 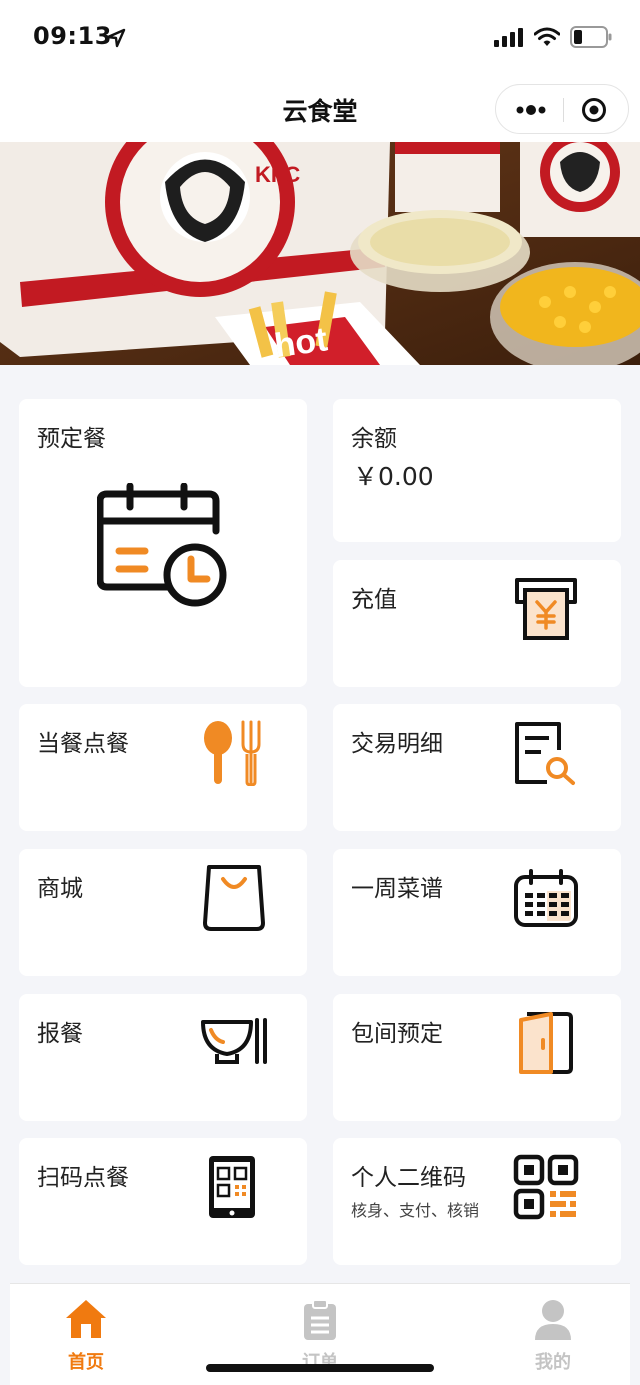 I want to click on personal-qr-card: 个人二维码 核身、支付、核销, so click(x=477, y=1201).